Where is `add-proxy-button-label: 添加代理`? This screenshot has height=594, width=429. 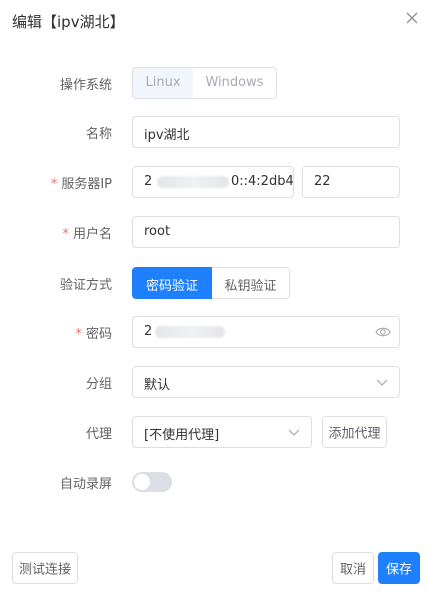
add-proxy-button-label: 添加代理 is located at coordinates (354, 434).